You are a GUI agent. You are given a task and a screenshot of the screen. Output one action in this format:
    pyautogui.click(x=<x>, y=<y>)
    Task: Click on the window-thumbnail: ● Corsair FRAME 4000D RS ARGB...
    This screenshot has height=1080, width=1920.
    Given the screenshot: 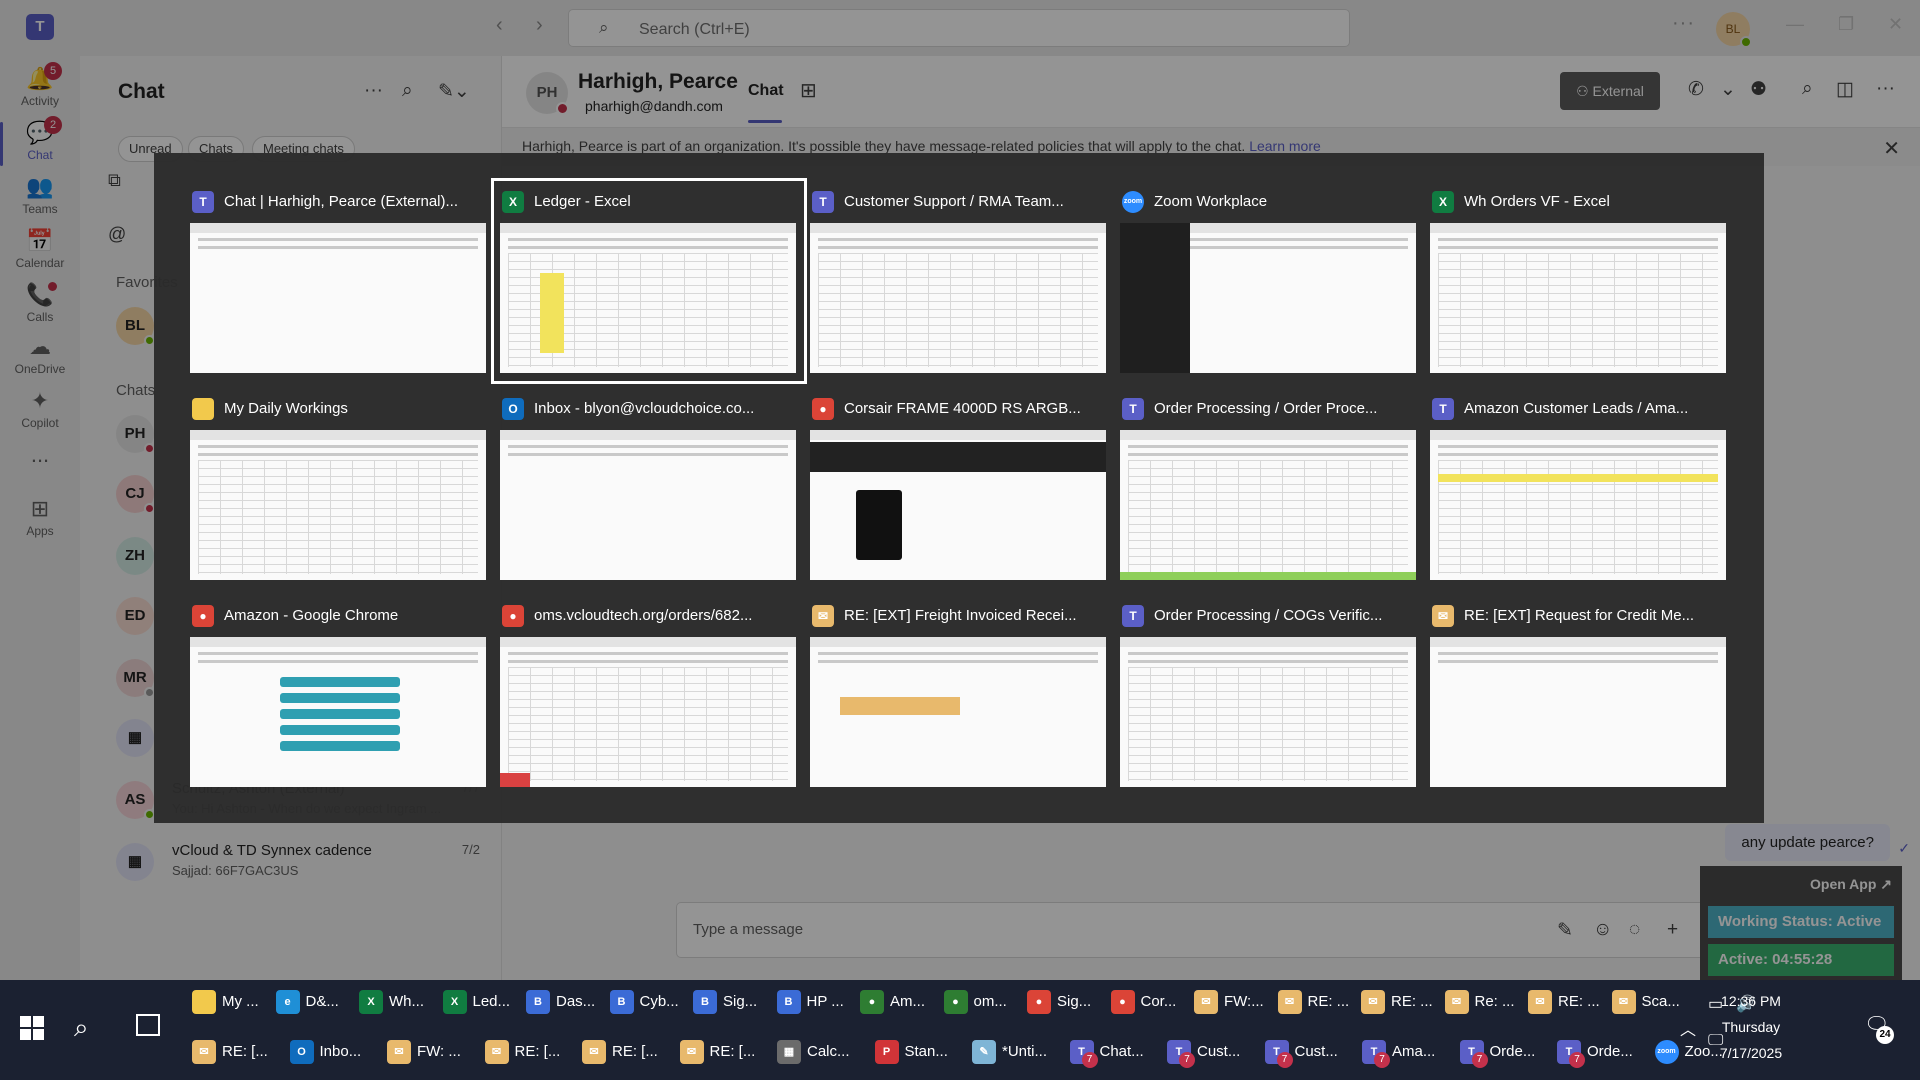 What is the action you would take?
    pyautogui.click(x=959, y=488)
    